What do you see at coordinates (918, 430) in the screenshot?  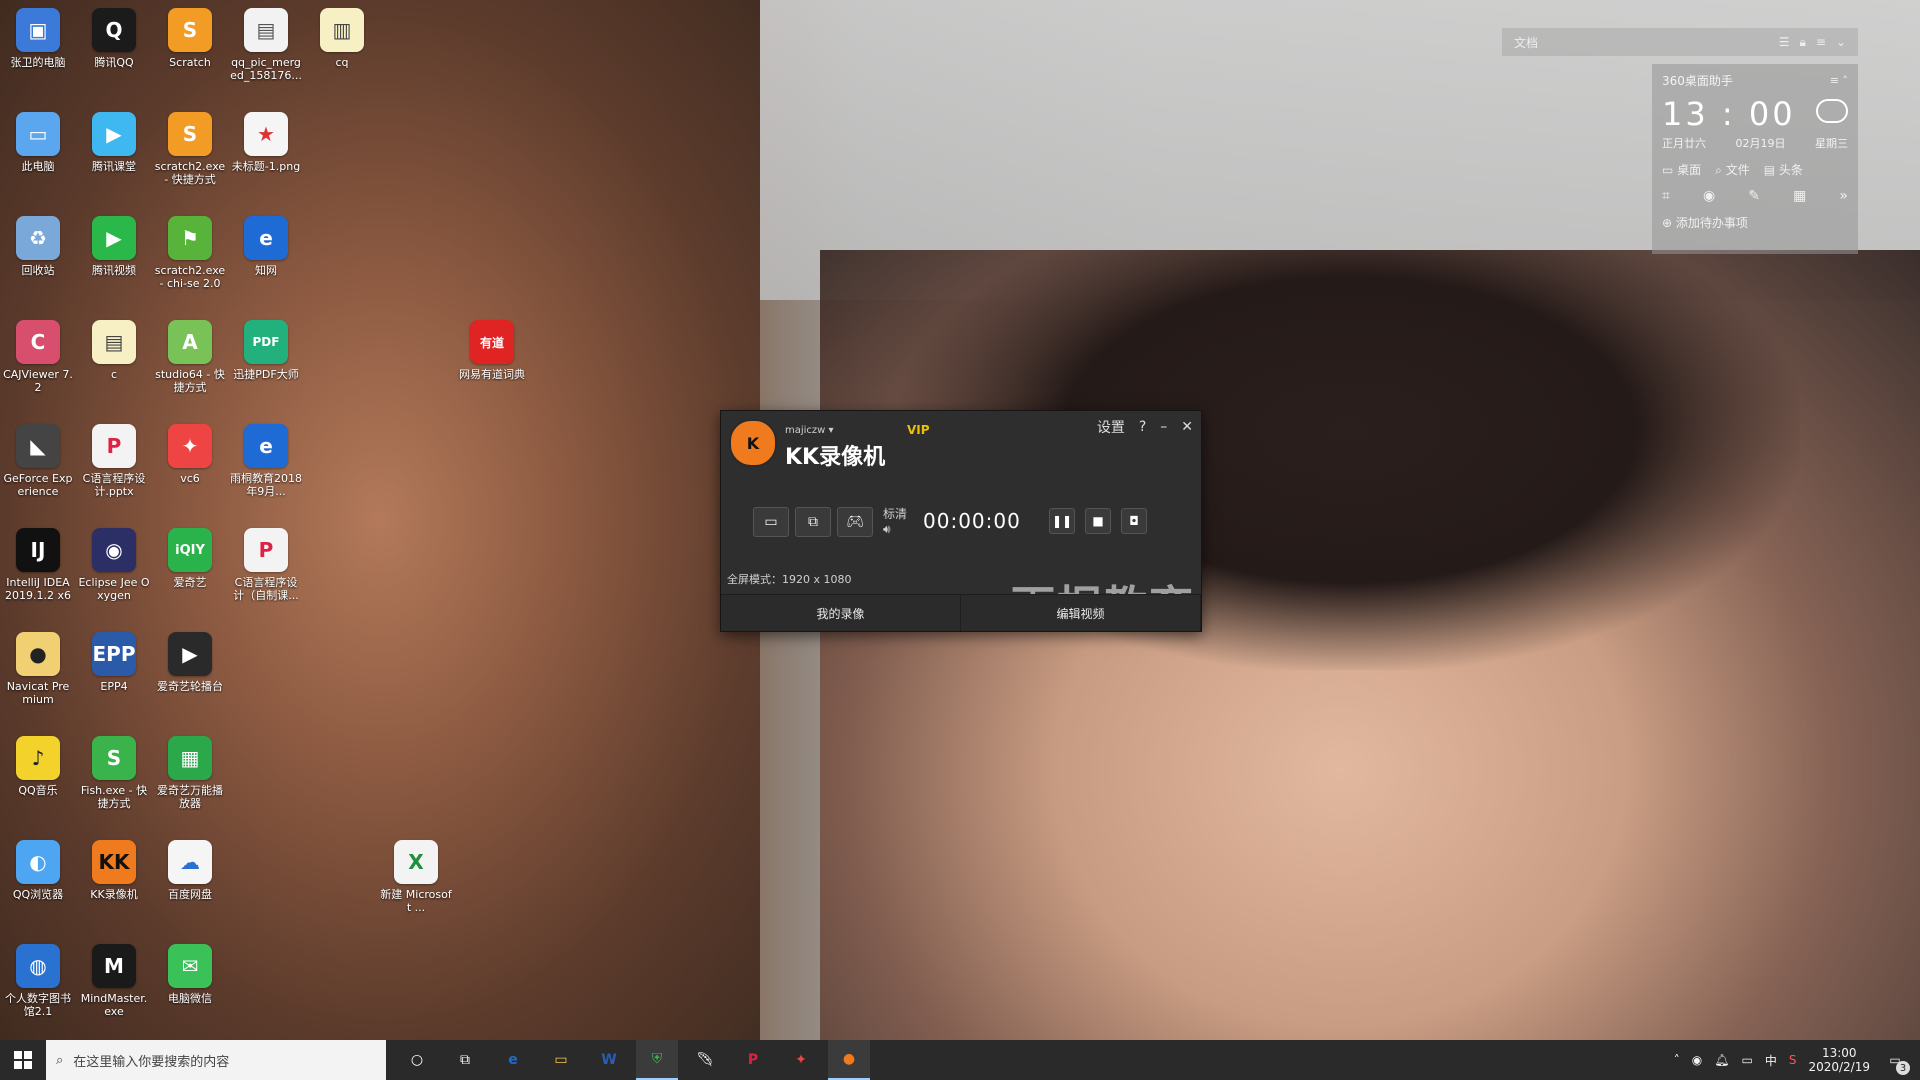 I see `kk-vip-badge: VIP` at bounding box center [918, 430].